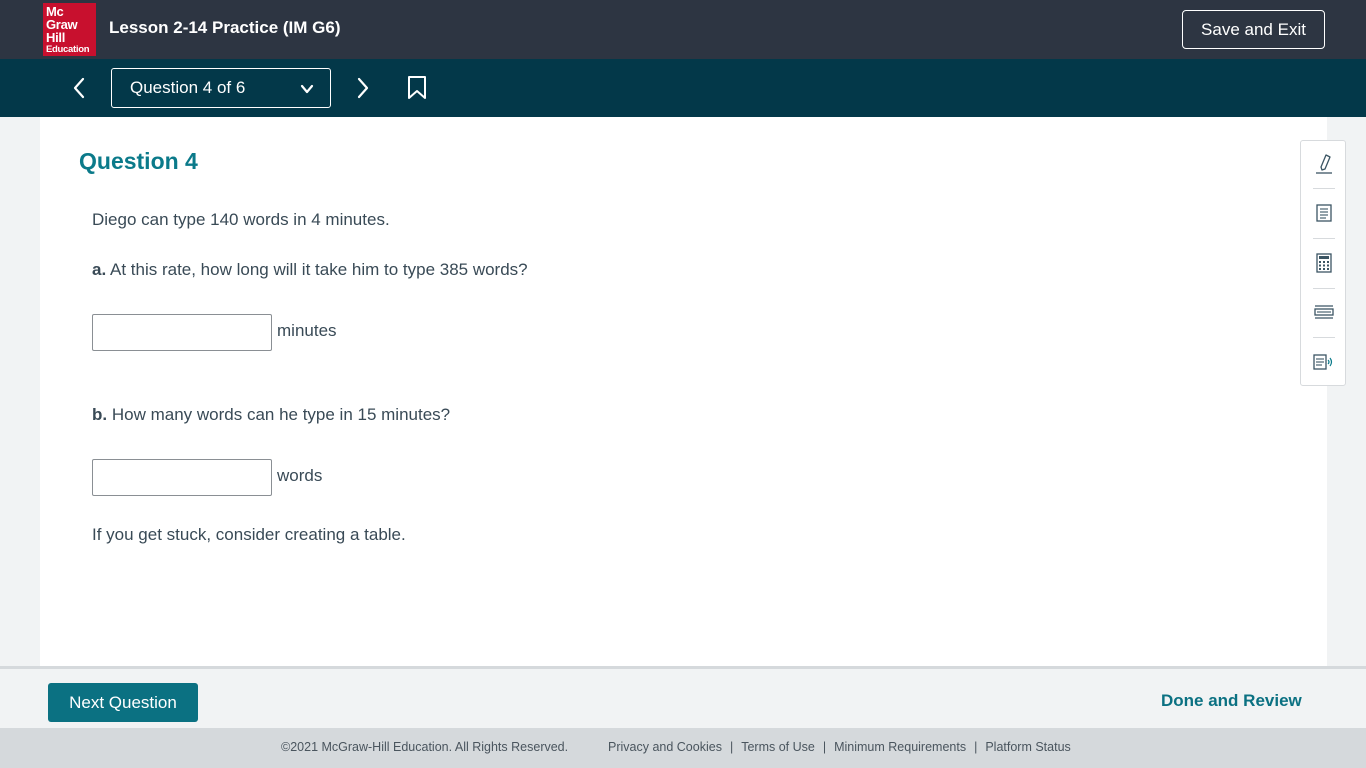 The height and width of the screenshot is (768, 1366). What do you see at coordinates (300, 475) in the screenshot?
I see `part-b-unit: words` at bounding box center [300, 475].